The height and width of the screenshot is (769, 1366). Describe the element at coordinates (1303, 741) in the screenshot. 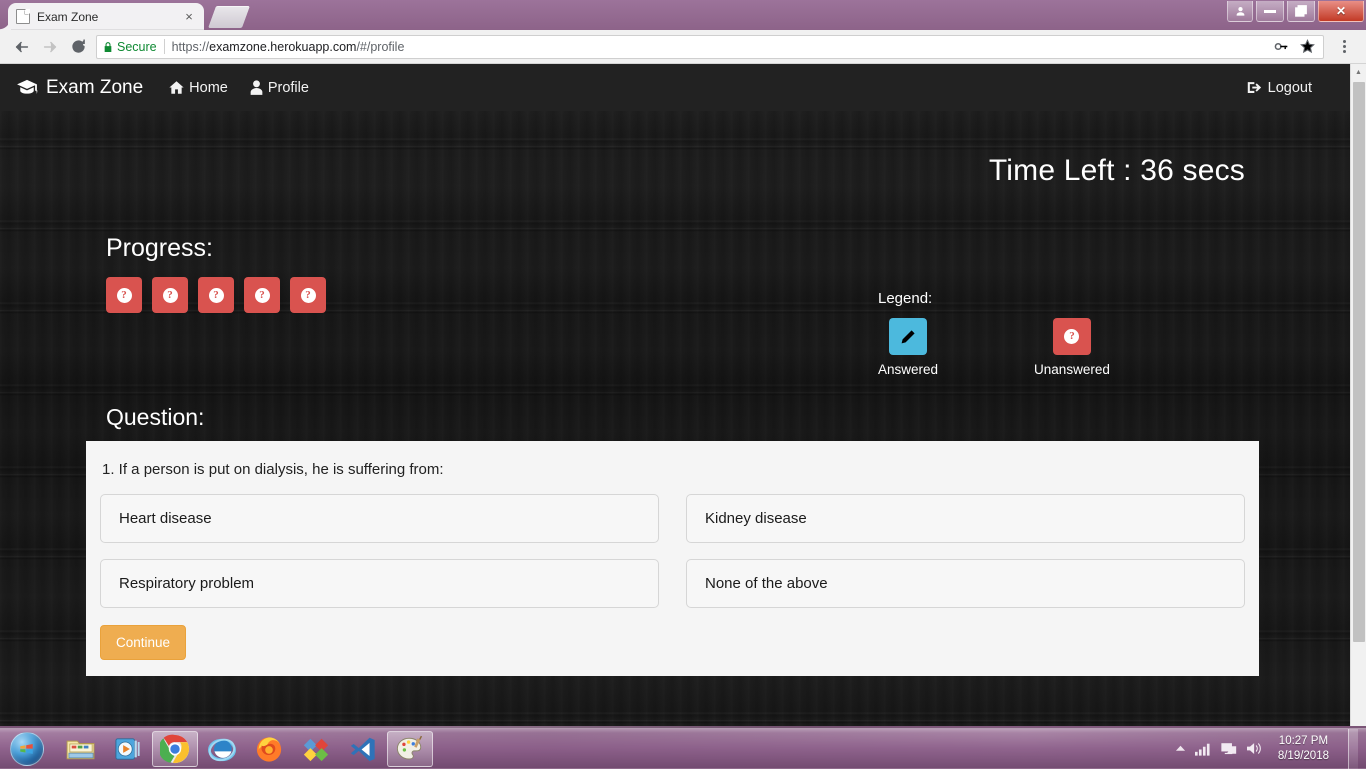

I see `clock-time: 10:27 PM` at that location.